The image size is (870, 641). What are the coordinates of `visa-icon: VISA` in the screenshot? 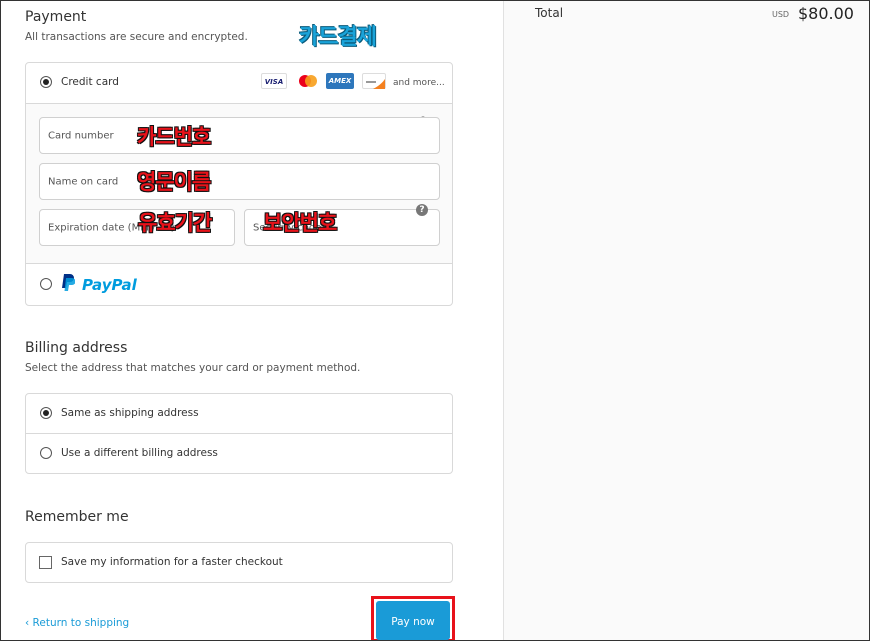 It's located at (274, 81).